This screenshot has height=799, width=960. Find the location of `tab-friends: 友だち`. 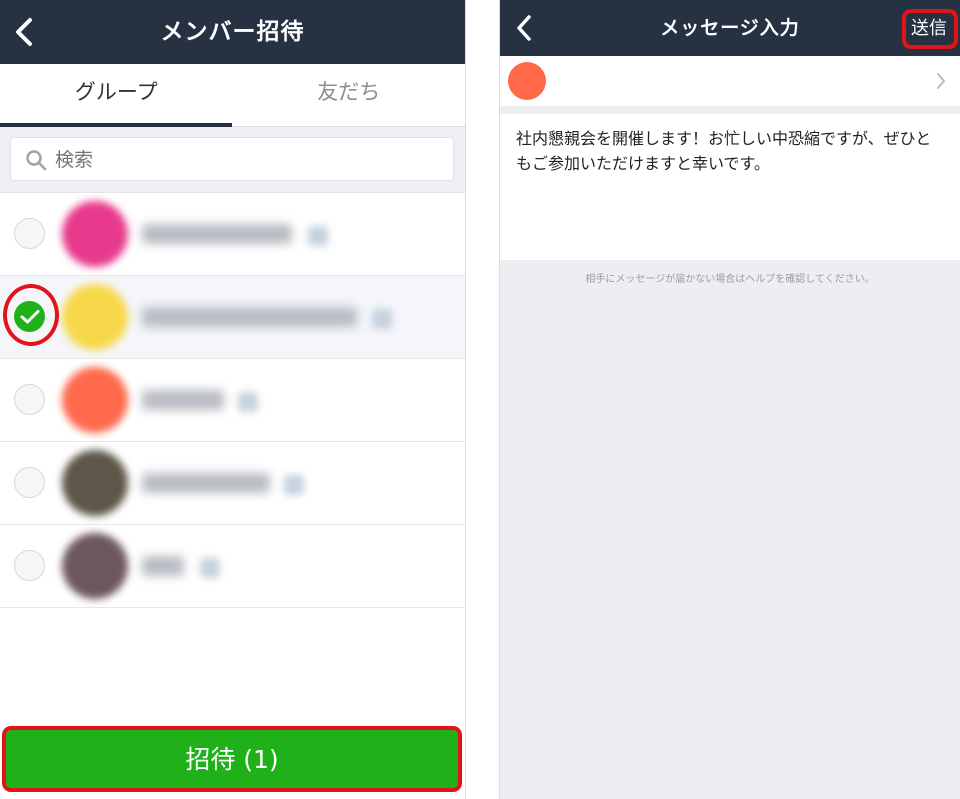

tab-friends: 友だち is located at coordinates (349, 95).